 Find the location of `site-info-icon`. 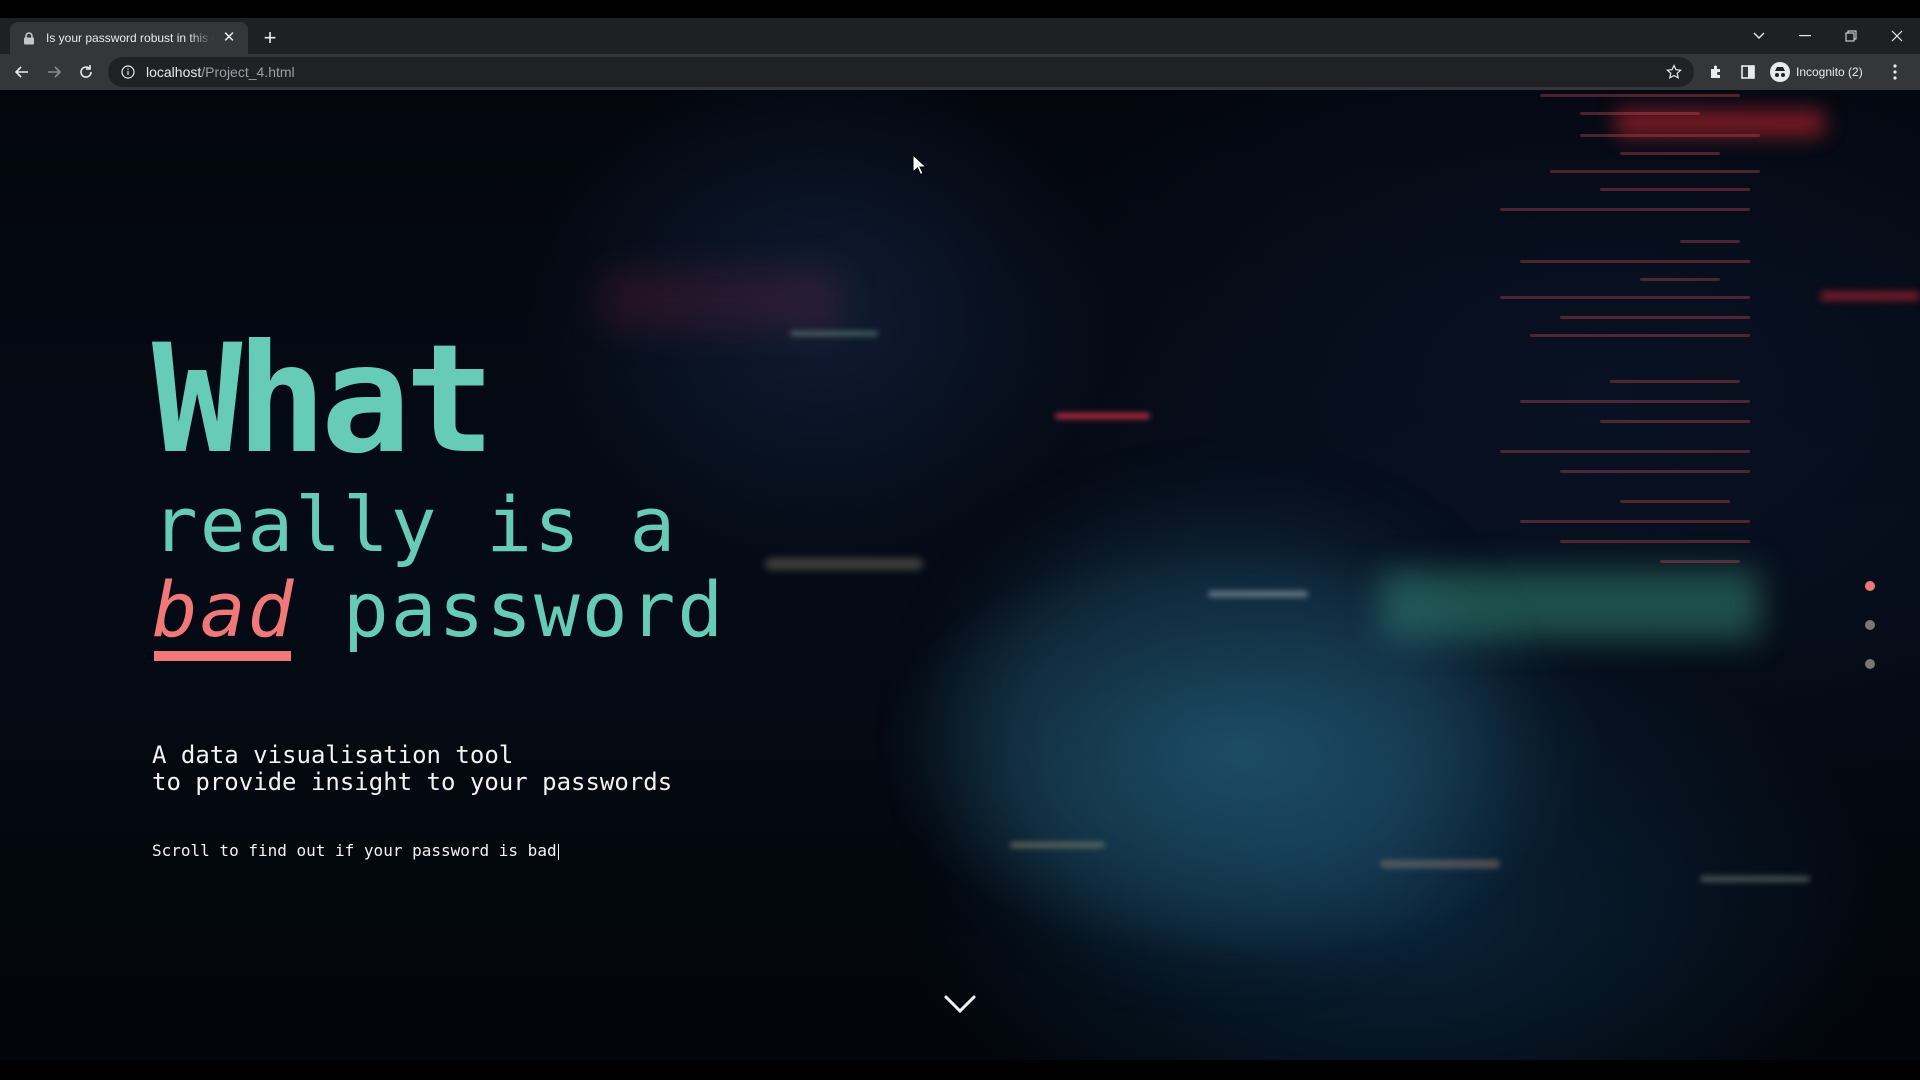

site-info-icon is located at coordinates (128, 72).